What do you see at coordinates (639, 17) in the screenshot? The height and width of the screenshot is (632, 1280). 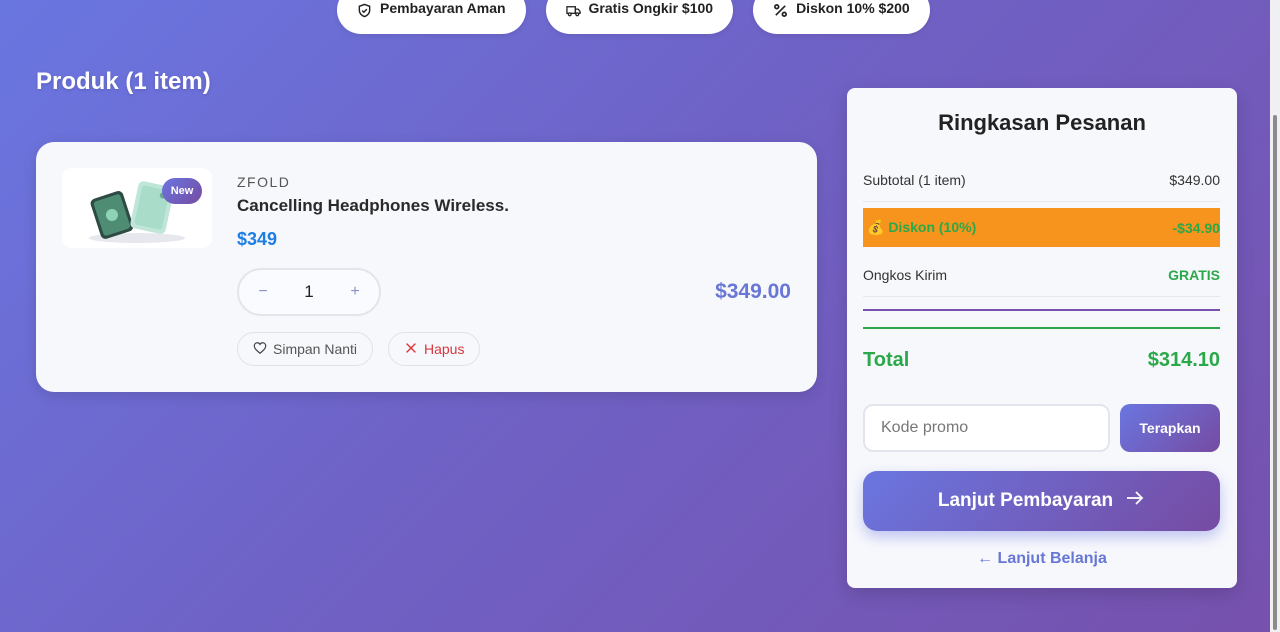 I see `badge-free-shipping: Gratis Ongkir $100` at bounding box center [639, 17].